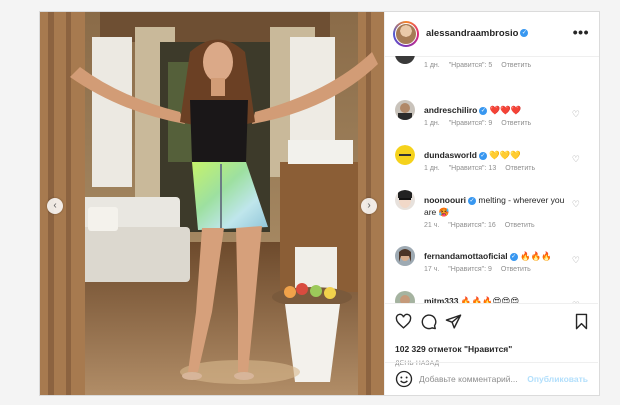  I want to click on send-icon, so click(453, 321).